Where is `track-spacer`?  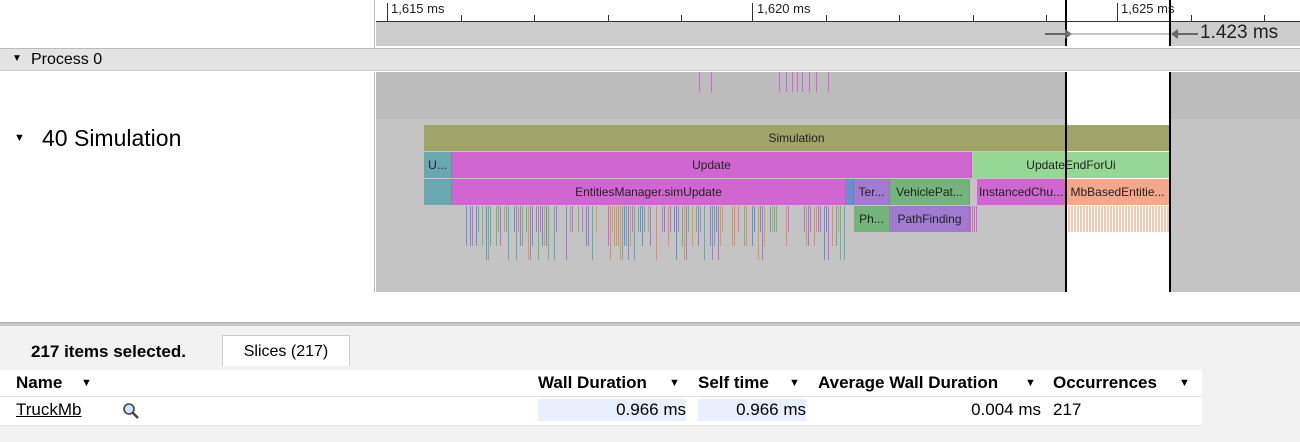
track-spacer is located at coordinates (650, 307).